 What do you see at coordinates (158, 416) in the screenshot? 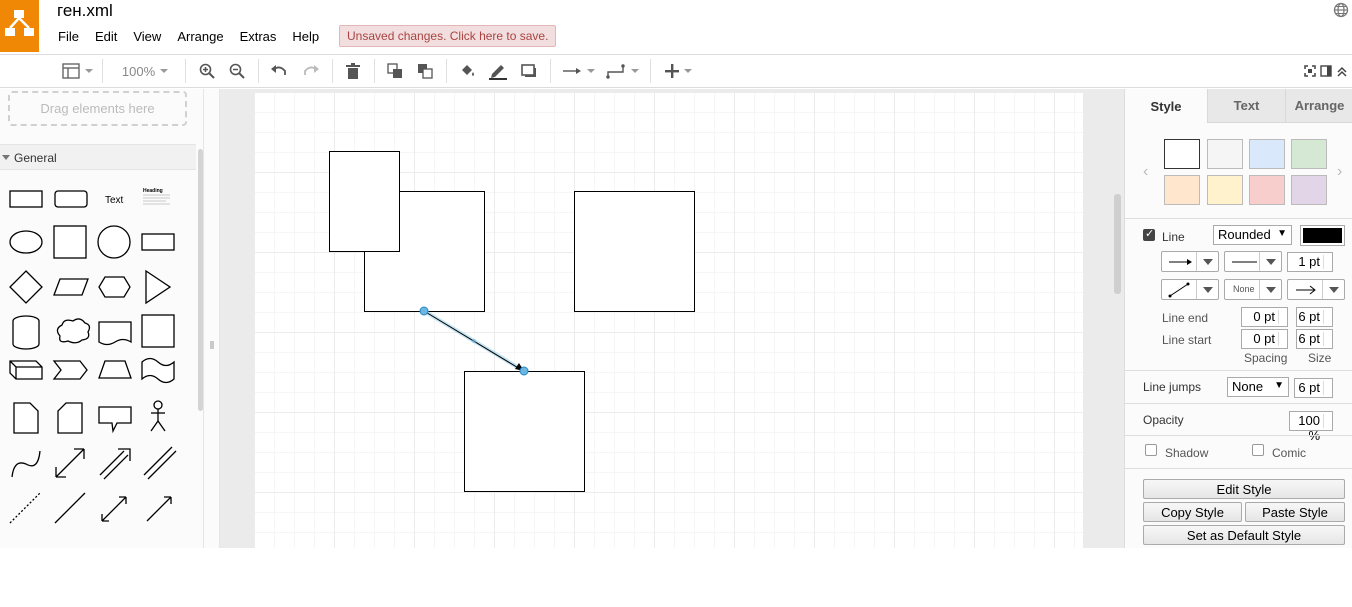
I see `shape-actor` at bounding box center [158, 416].